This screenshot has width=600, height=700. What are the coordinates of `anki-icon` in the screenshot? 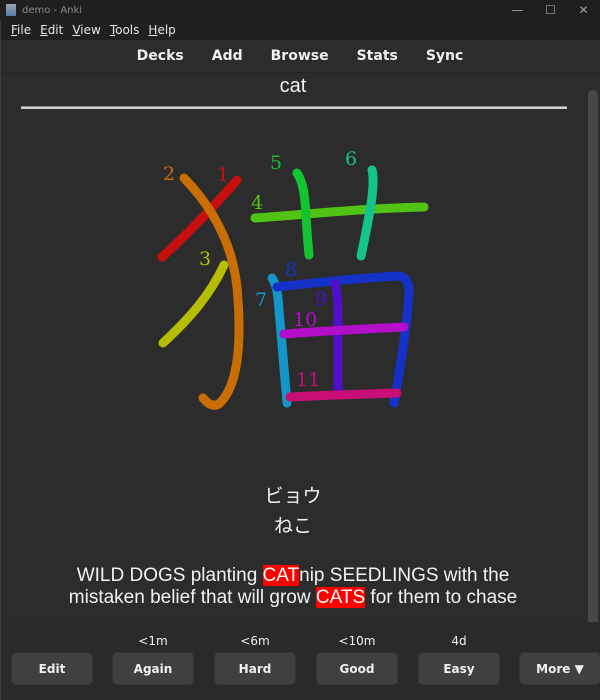 It's located at (11, 10).